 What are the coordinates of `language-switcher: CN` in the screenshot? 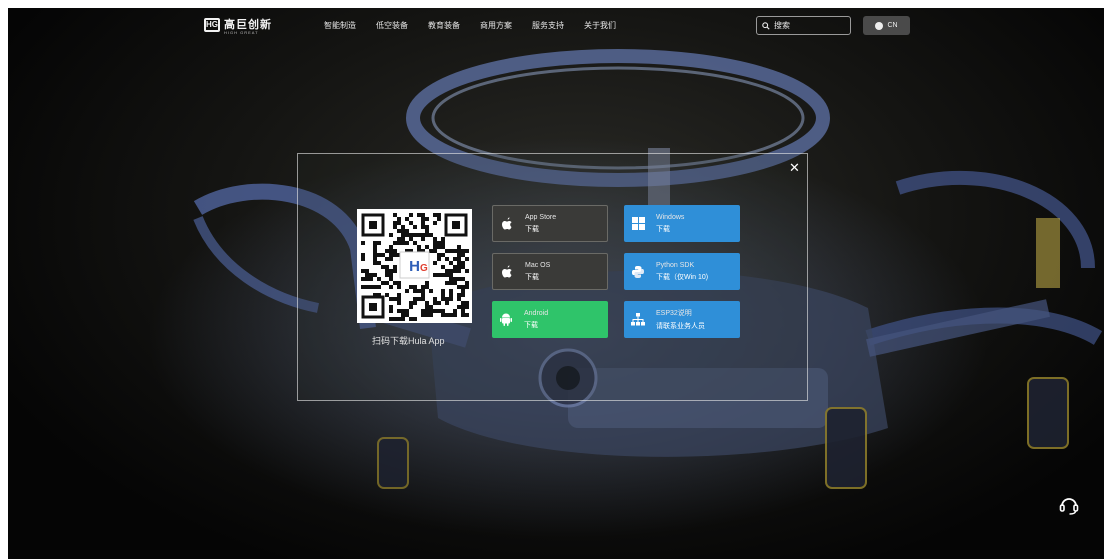 It's located at (886, 25).